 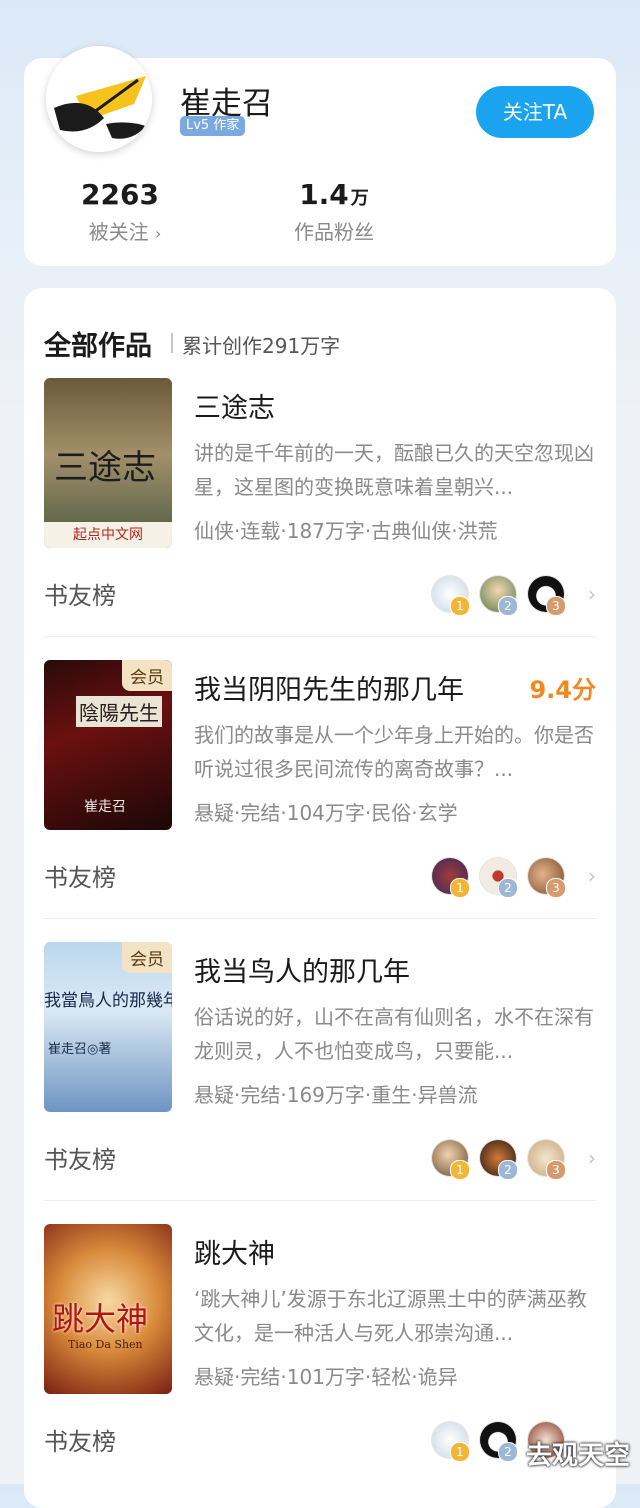 I want to click on book-cover: 陰陽先生 崔走召 会员, so click(x=108, y=745).